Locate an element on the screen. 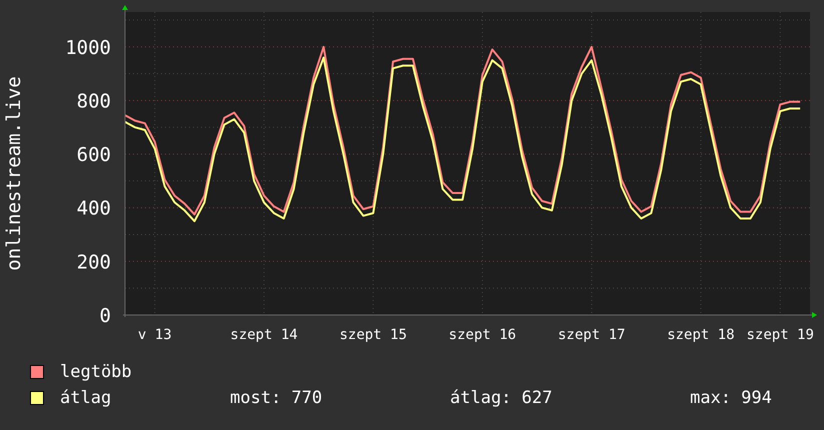  y-tick-label: 400 is located at coordinates (93, 209).